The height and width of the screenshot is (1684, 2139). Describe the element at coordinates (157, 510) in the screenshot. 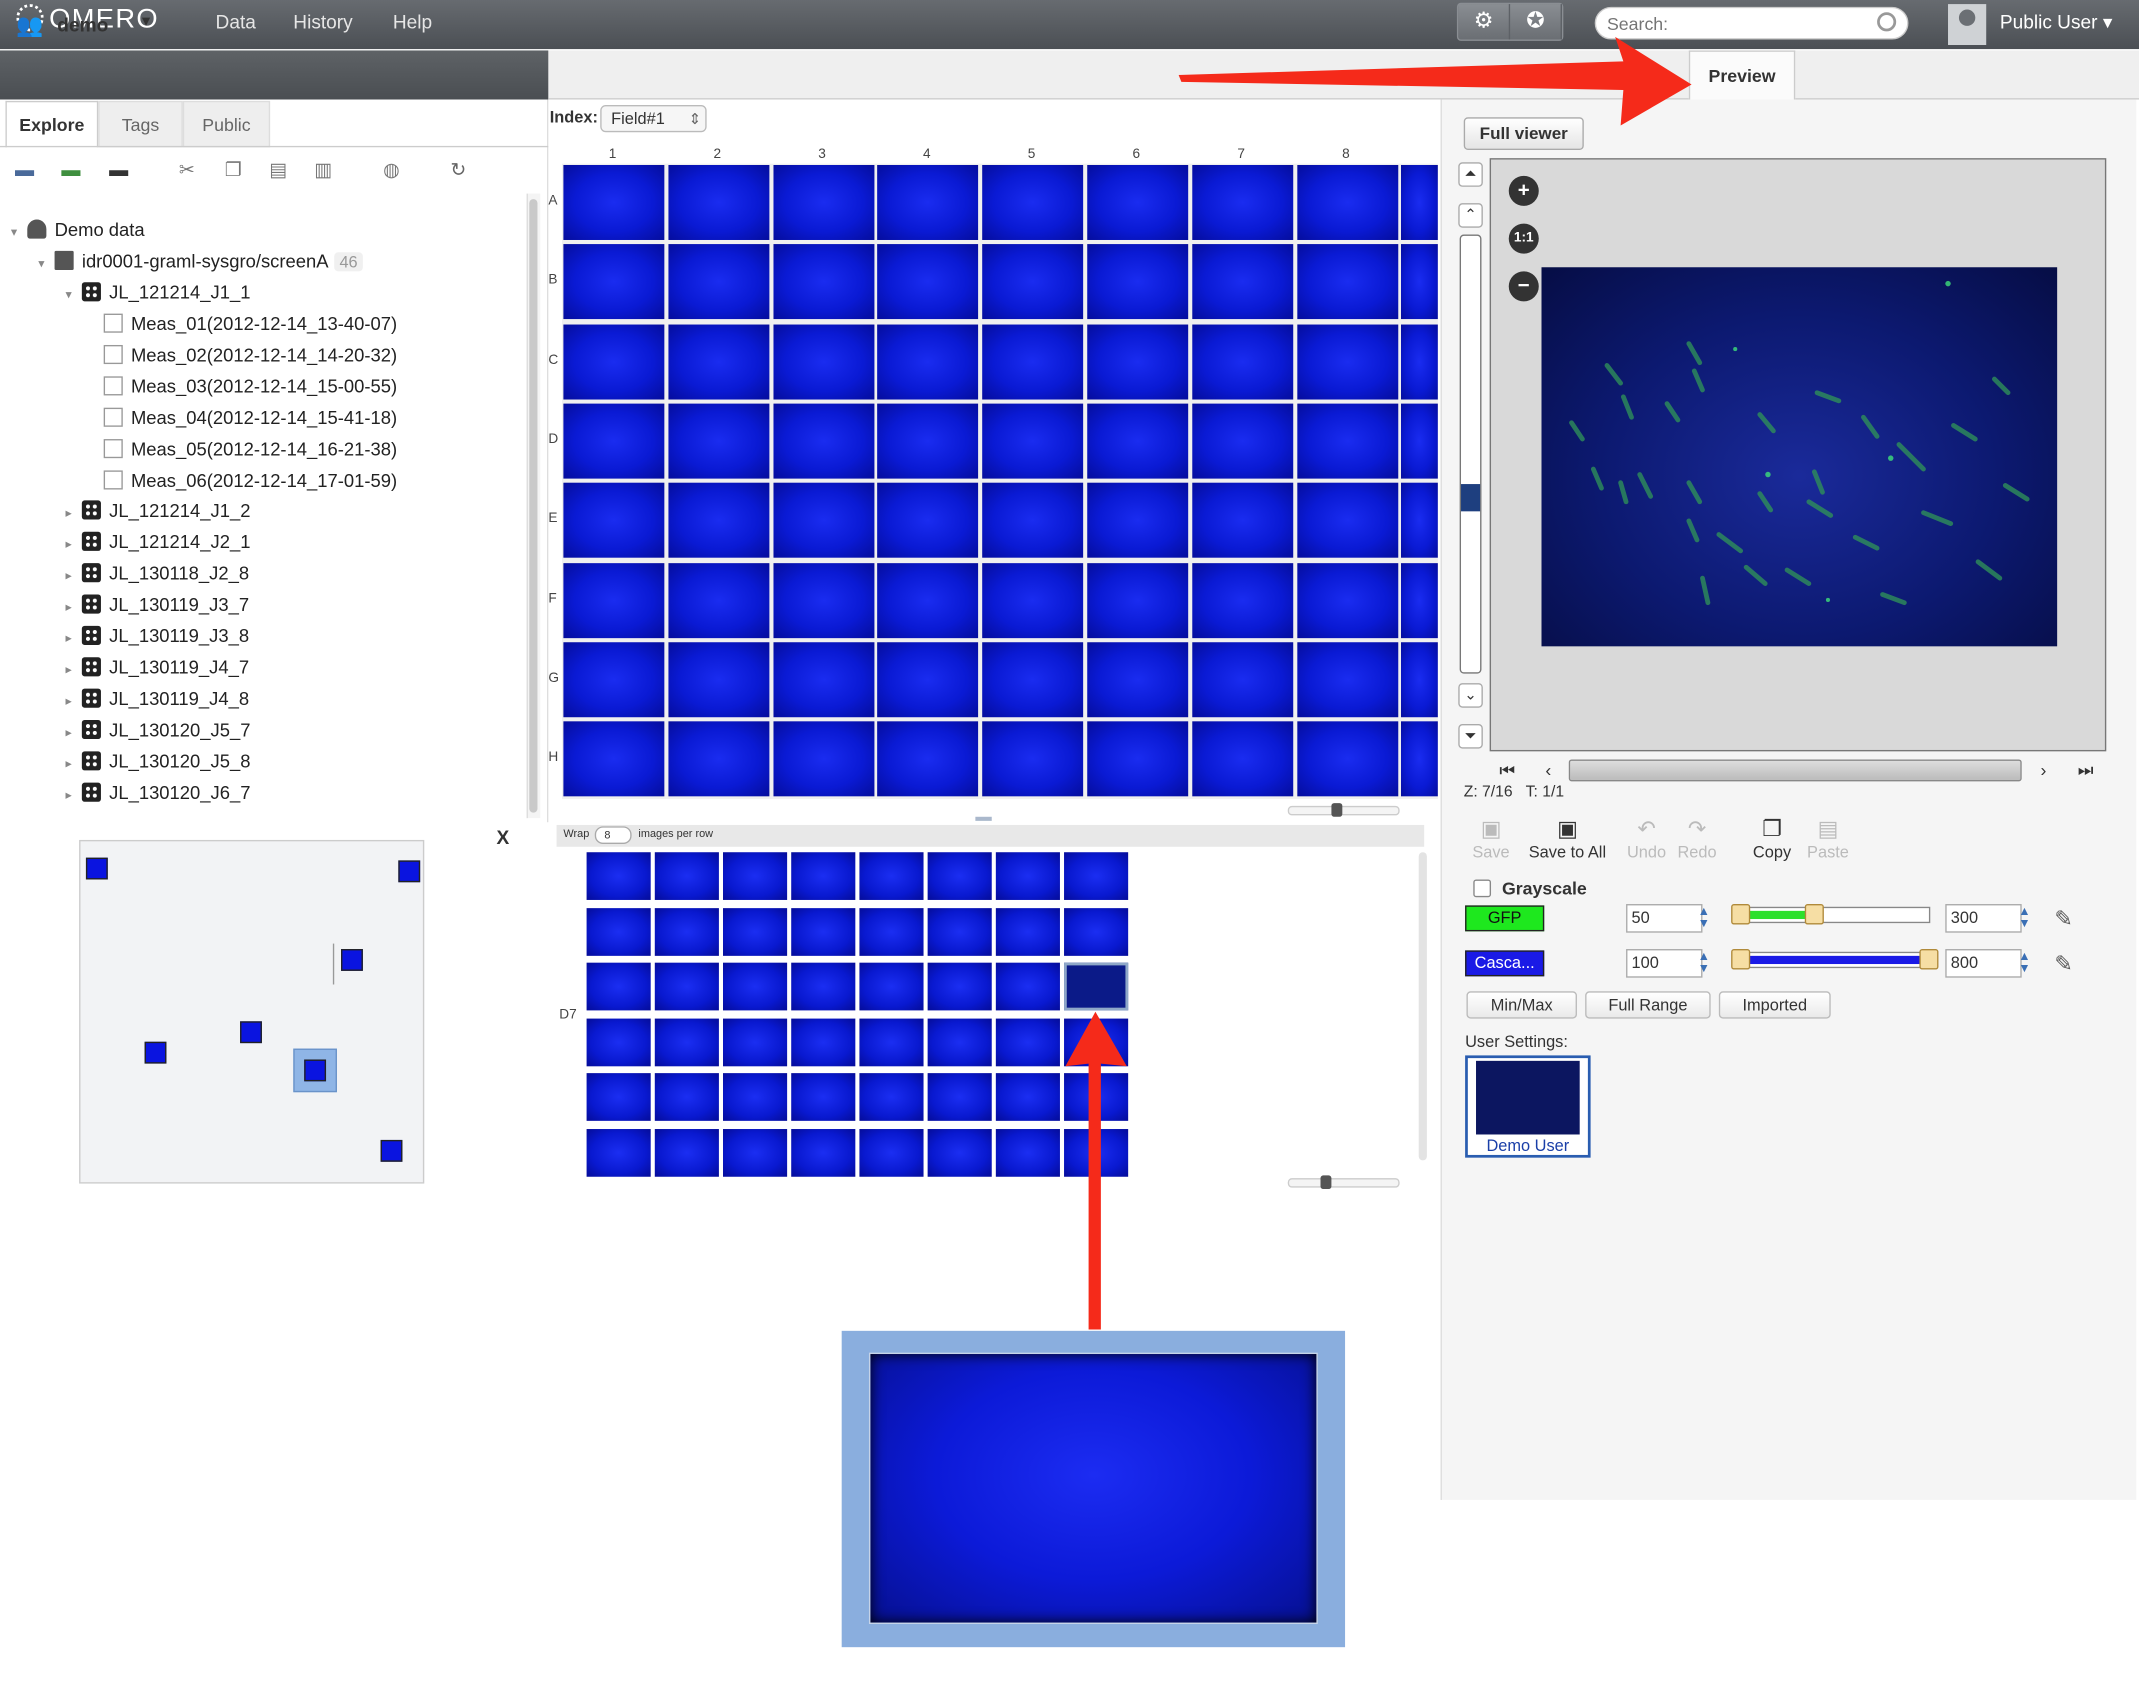

I see `tree-plate: ▸ JL_121214_J1_2` at that location.